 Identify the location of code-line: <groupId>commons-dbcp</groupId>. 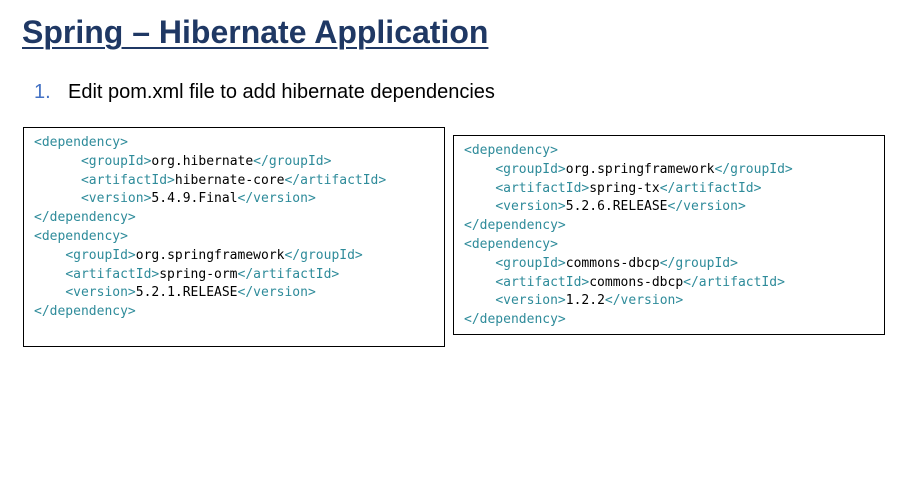
(674, 264).